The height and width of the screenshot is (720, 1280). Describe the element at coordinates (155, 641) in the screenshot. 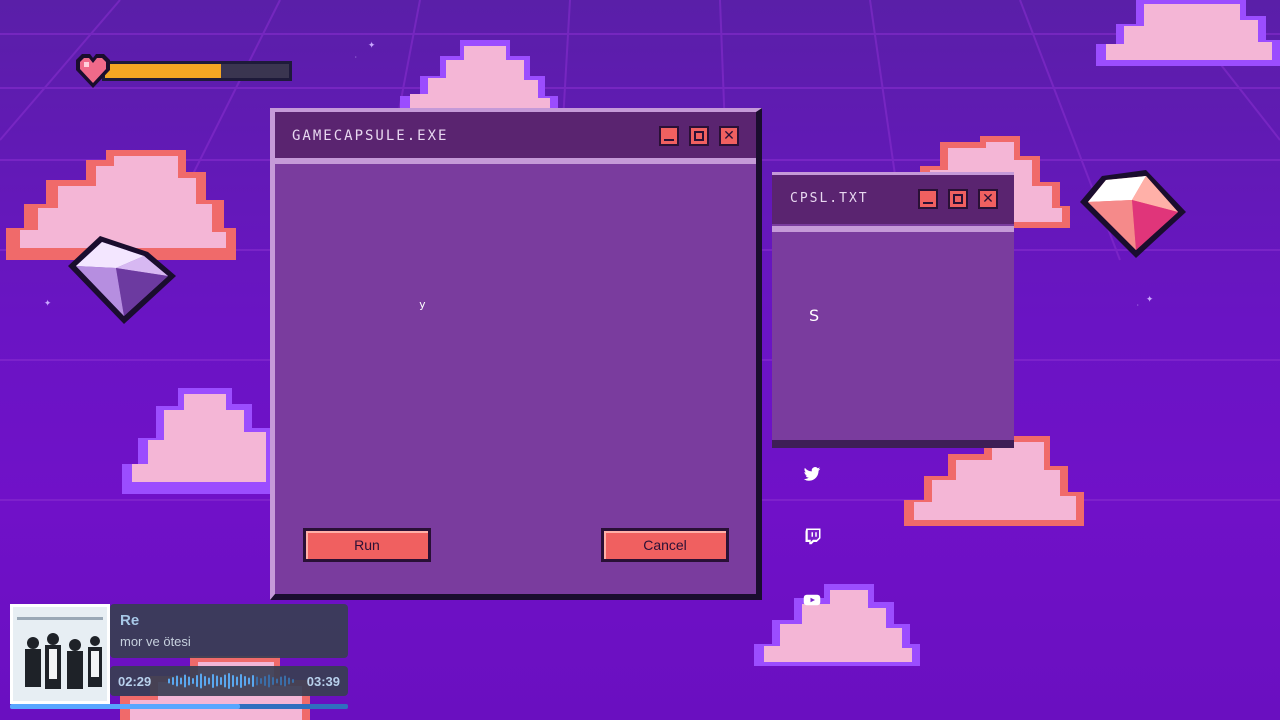

I see `artist-name: mor ve ötesi` at that location.